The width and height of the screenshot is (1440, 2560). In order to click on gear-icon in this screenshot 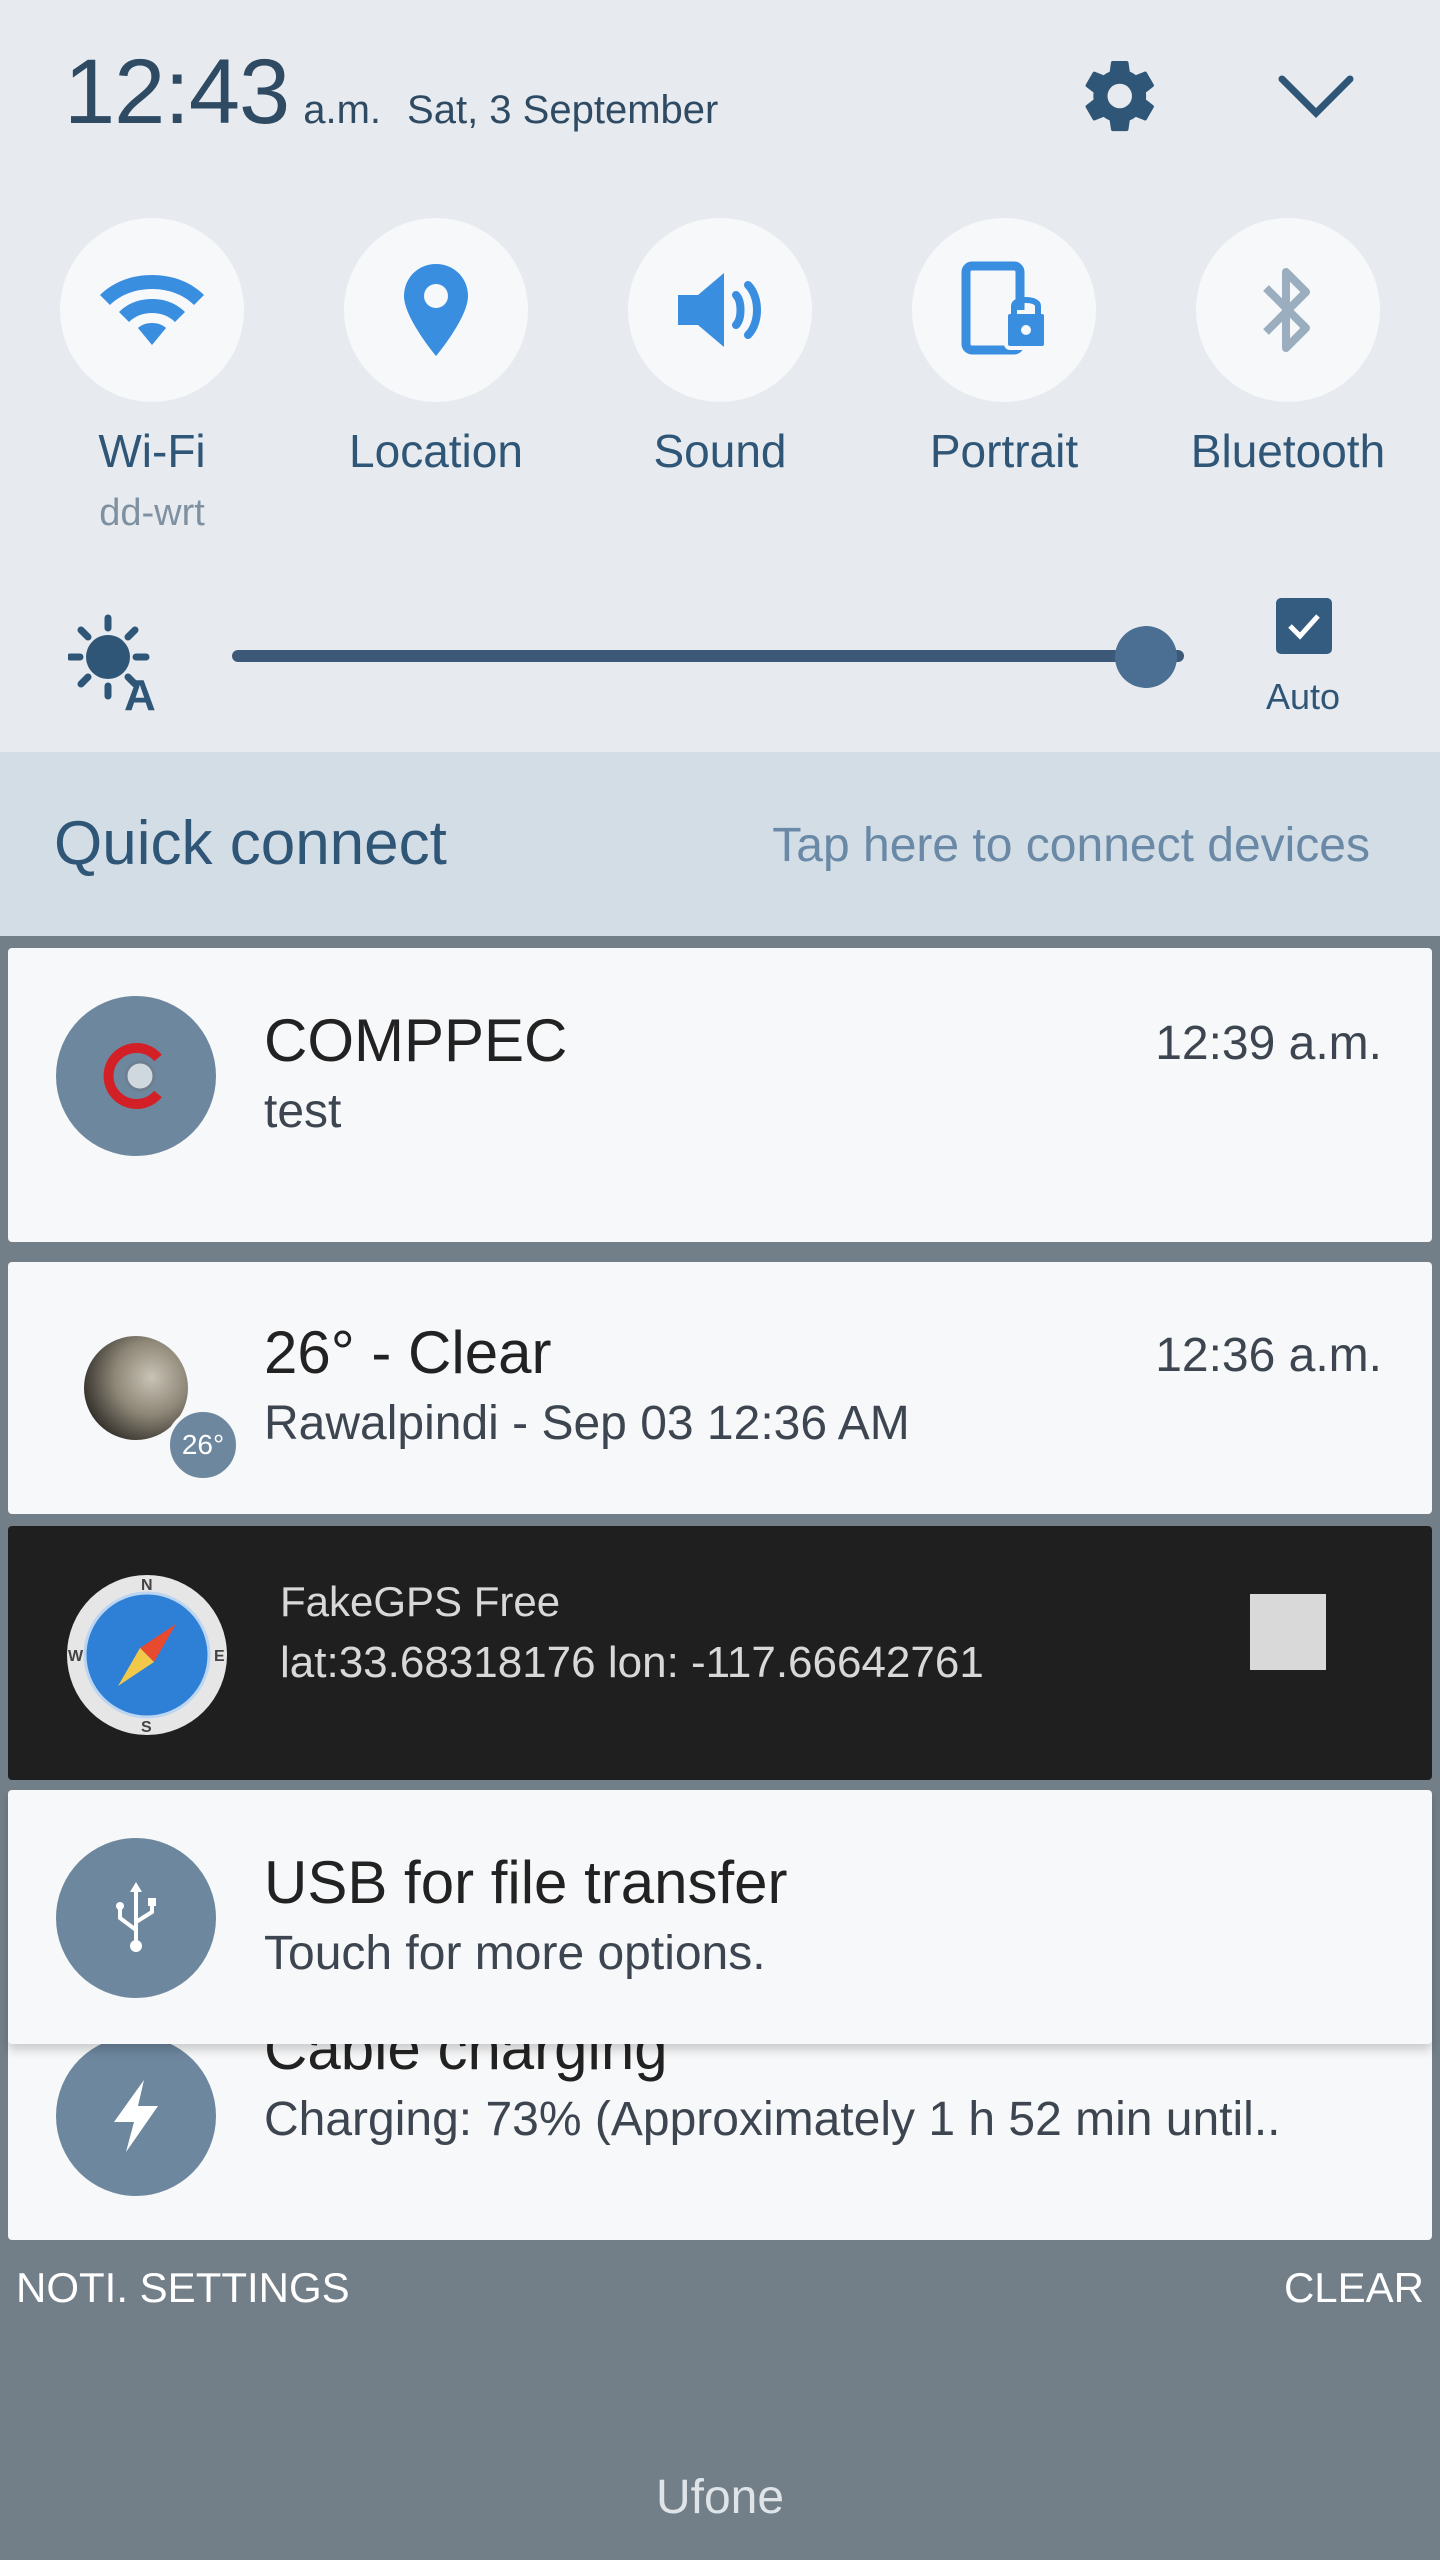, I will do `click(1119, 96)`.